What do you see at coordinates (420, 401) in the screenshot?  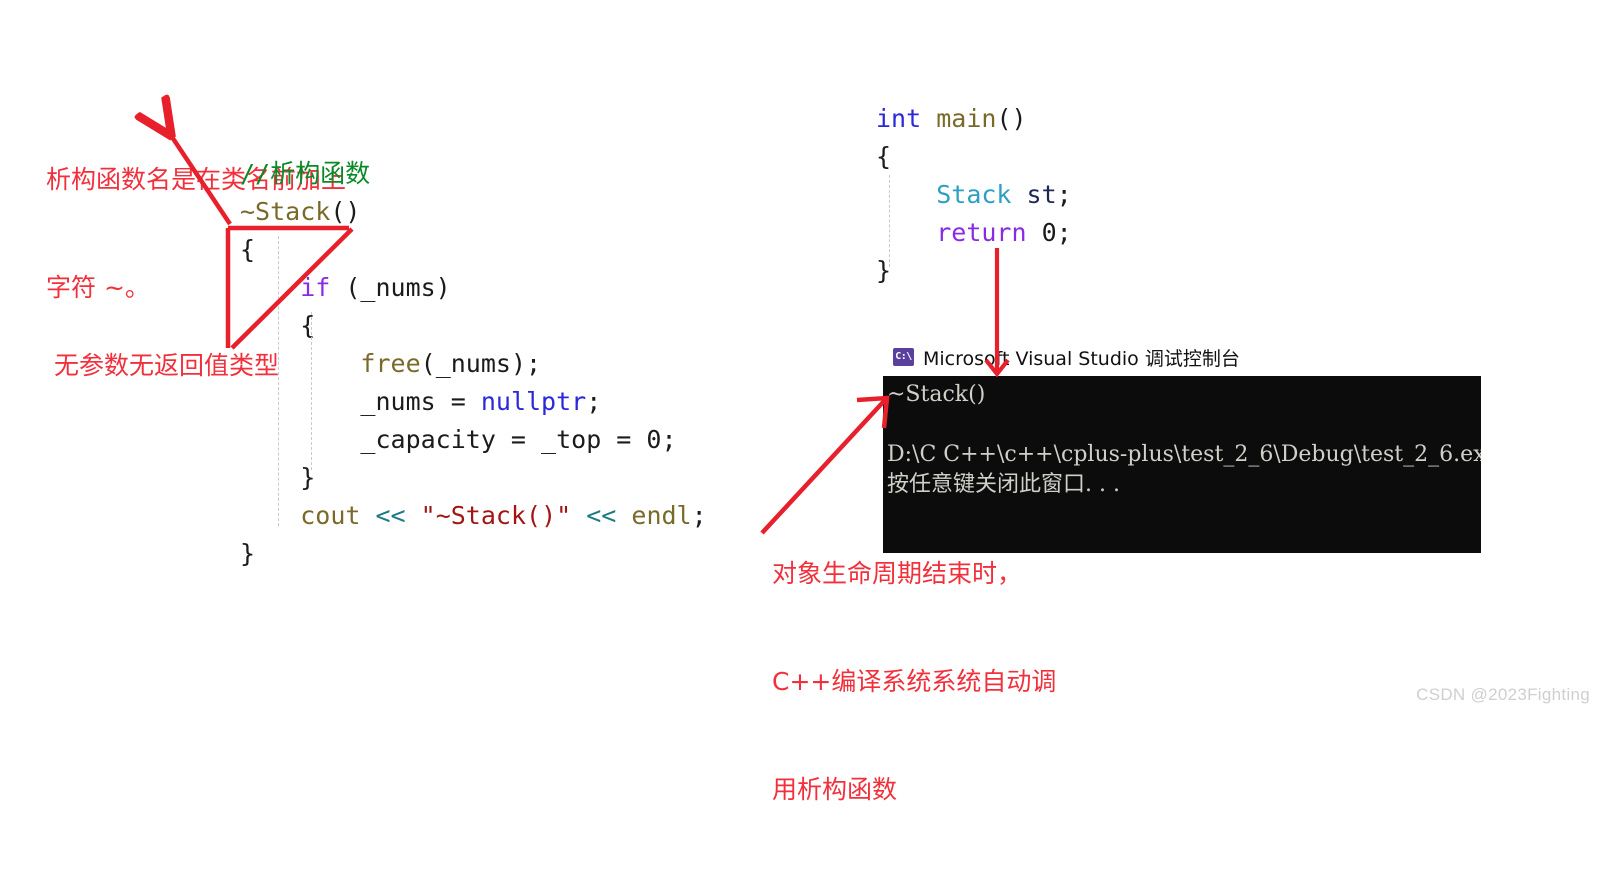 I see `code-token: _nums =` at bounding box center [420, 401].